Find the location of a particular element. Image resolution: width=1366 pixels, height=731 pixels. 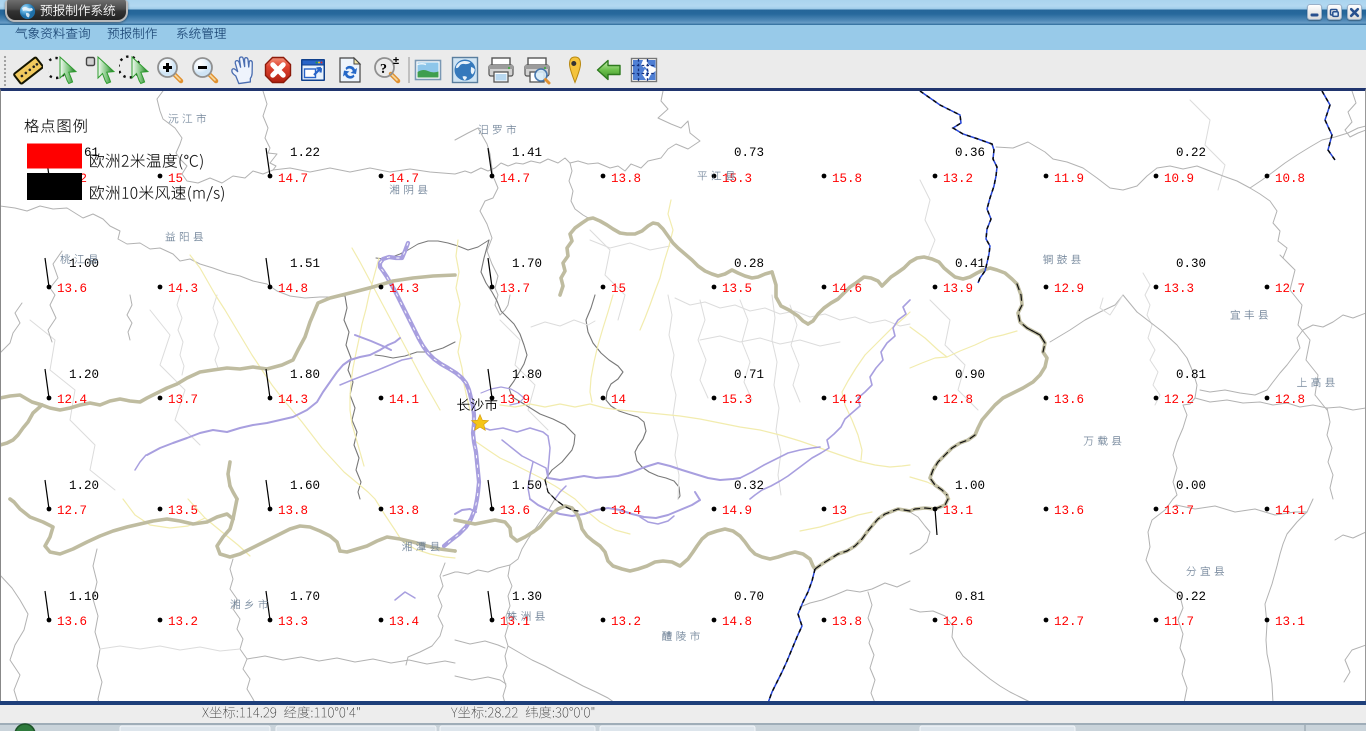

svg-text: 12.4 is located at coordinates (72, 400).